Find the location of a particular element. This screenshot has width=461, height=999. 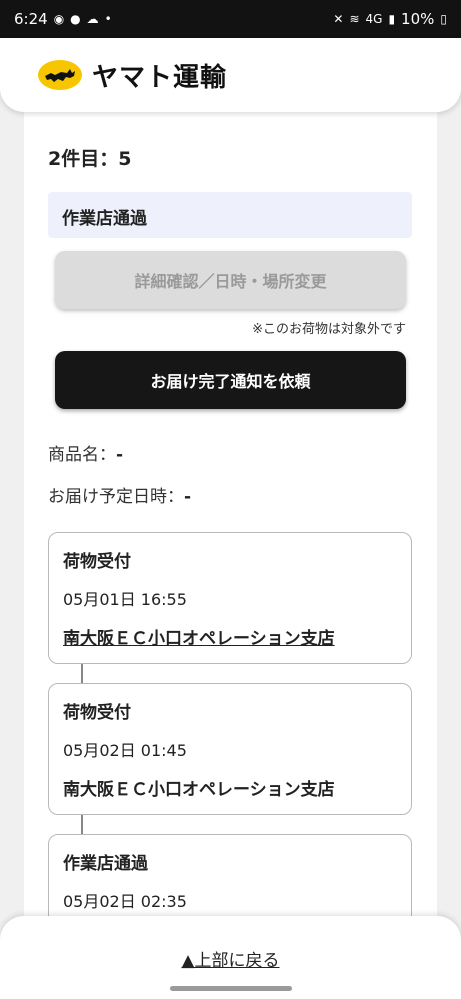

cloud-icon: ☁ is located at coordinates (92, 19).